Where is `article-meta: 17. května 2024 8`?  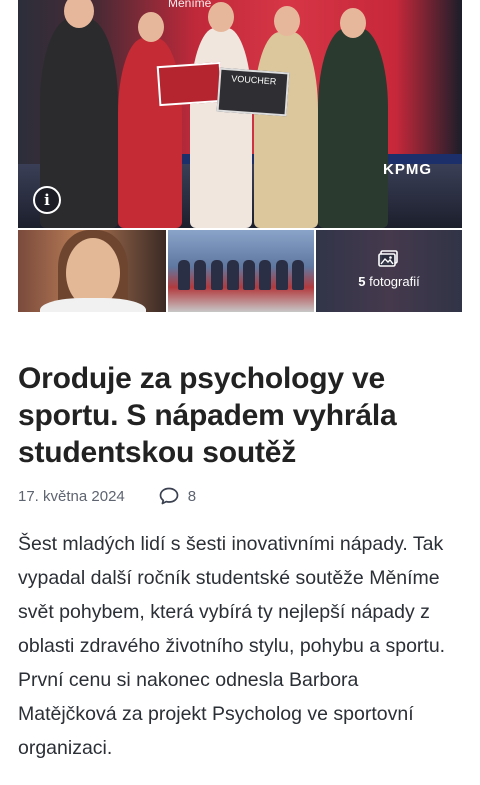
article-meta: 17. května 2024 8 is located at coordinates (240, 496).